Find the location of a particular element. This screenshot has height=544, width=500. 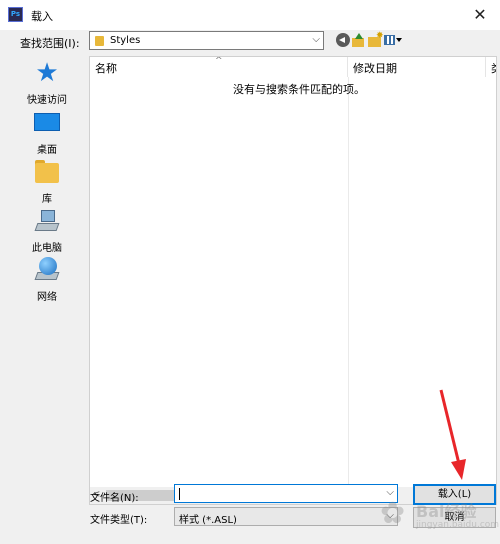

column-name-label: 名称 is located at coordinates (106, 68).